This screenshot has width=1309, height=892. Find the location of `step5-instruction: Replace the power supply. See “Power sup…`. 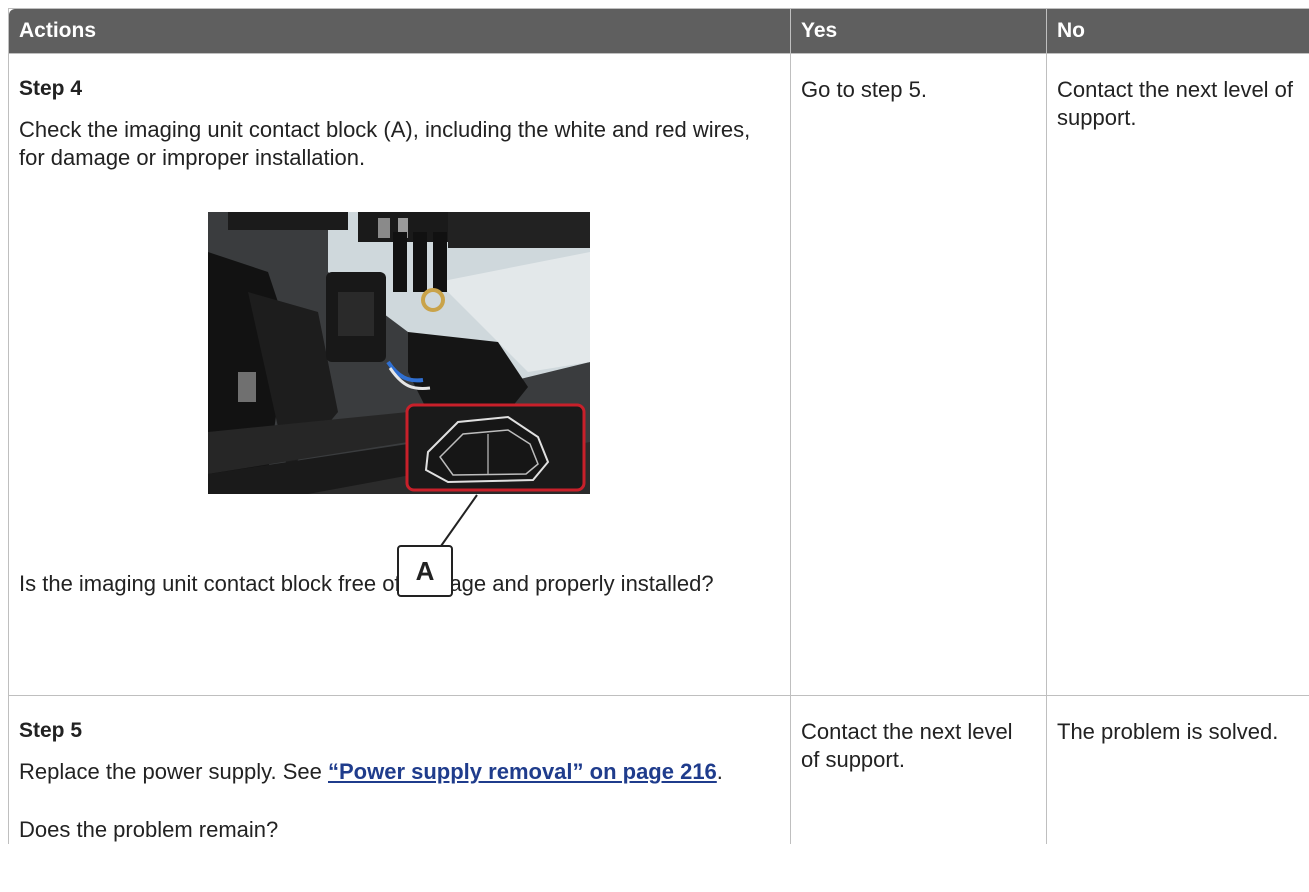

step5-instruction: Replace the power supply. See “Power sup… is located at coordinates (379, 772).